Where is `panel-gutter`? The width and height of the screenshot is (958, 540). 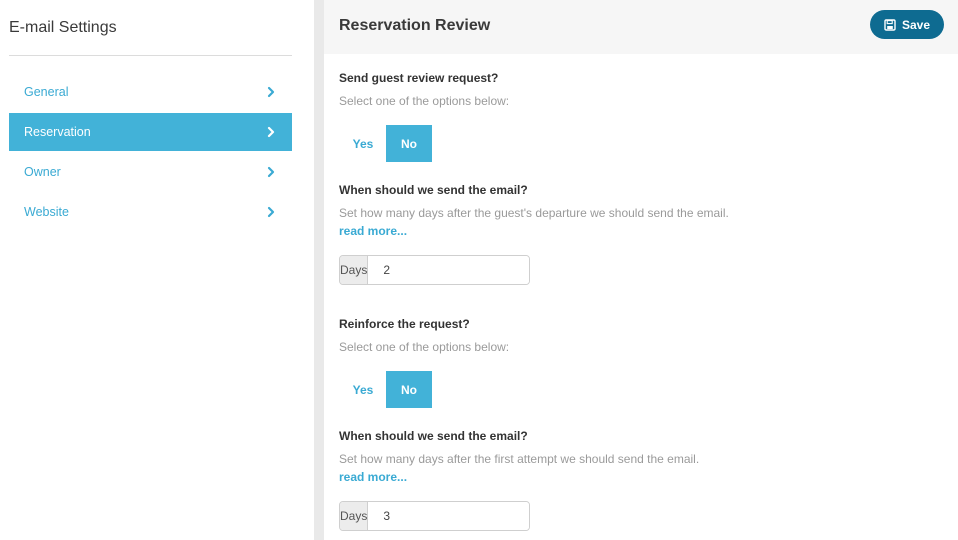 panel-gutter is located at coordinates (319, 270).